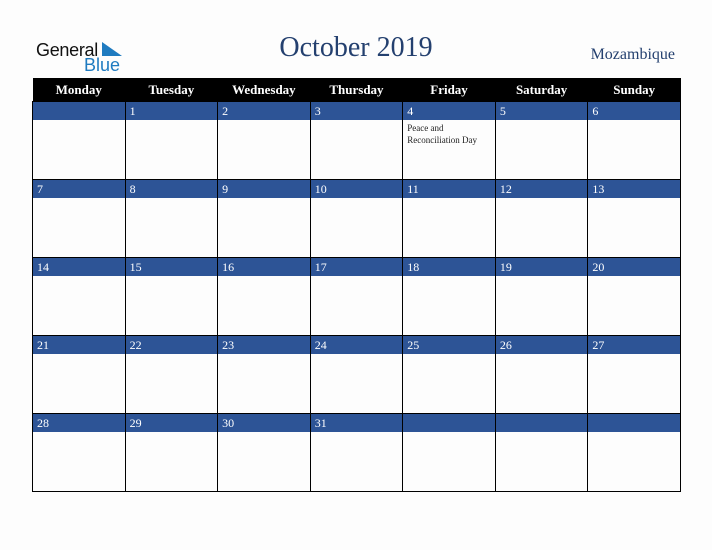 The height and width of the screenshot is (550, 712). I want to click on weekday-header-sunday: Sunday, so click(634, 90).